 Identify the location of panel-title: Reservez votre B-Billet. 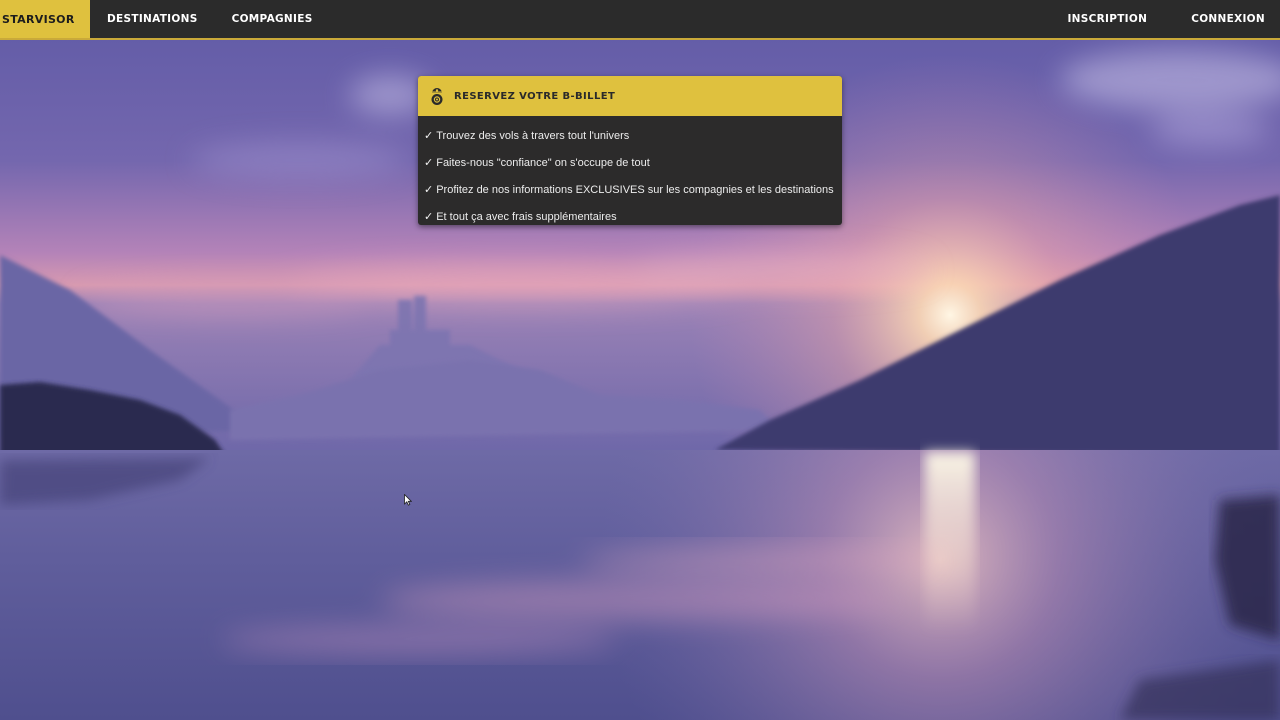
(535, 96).